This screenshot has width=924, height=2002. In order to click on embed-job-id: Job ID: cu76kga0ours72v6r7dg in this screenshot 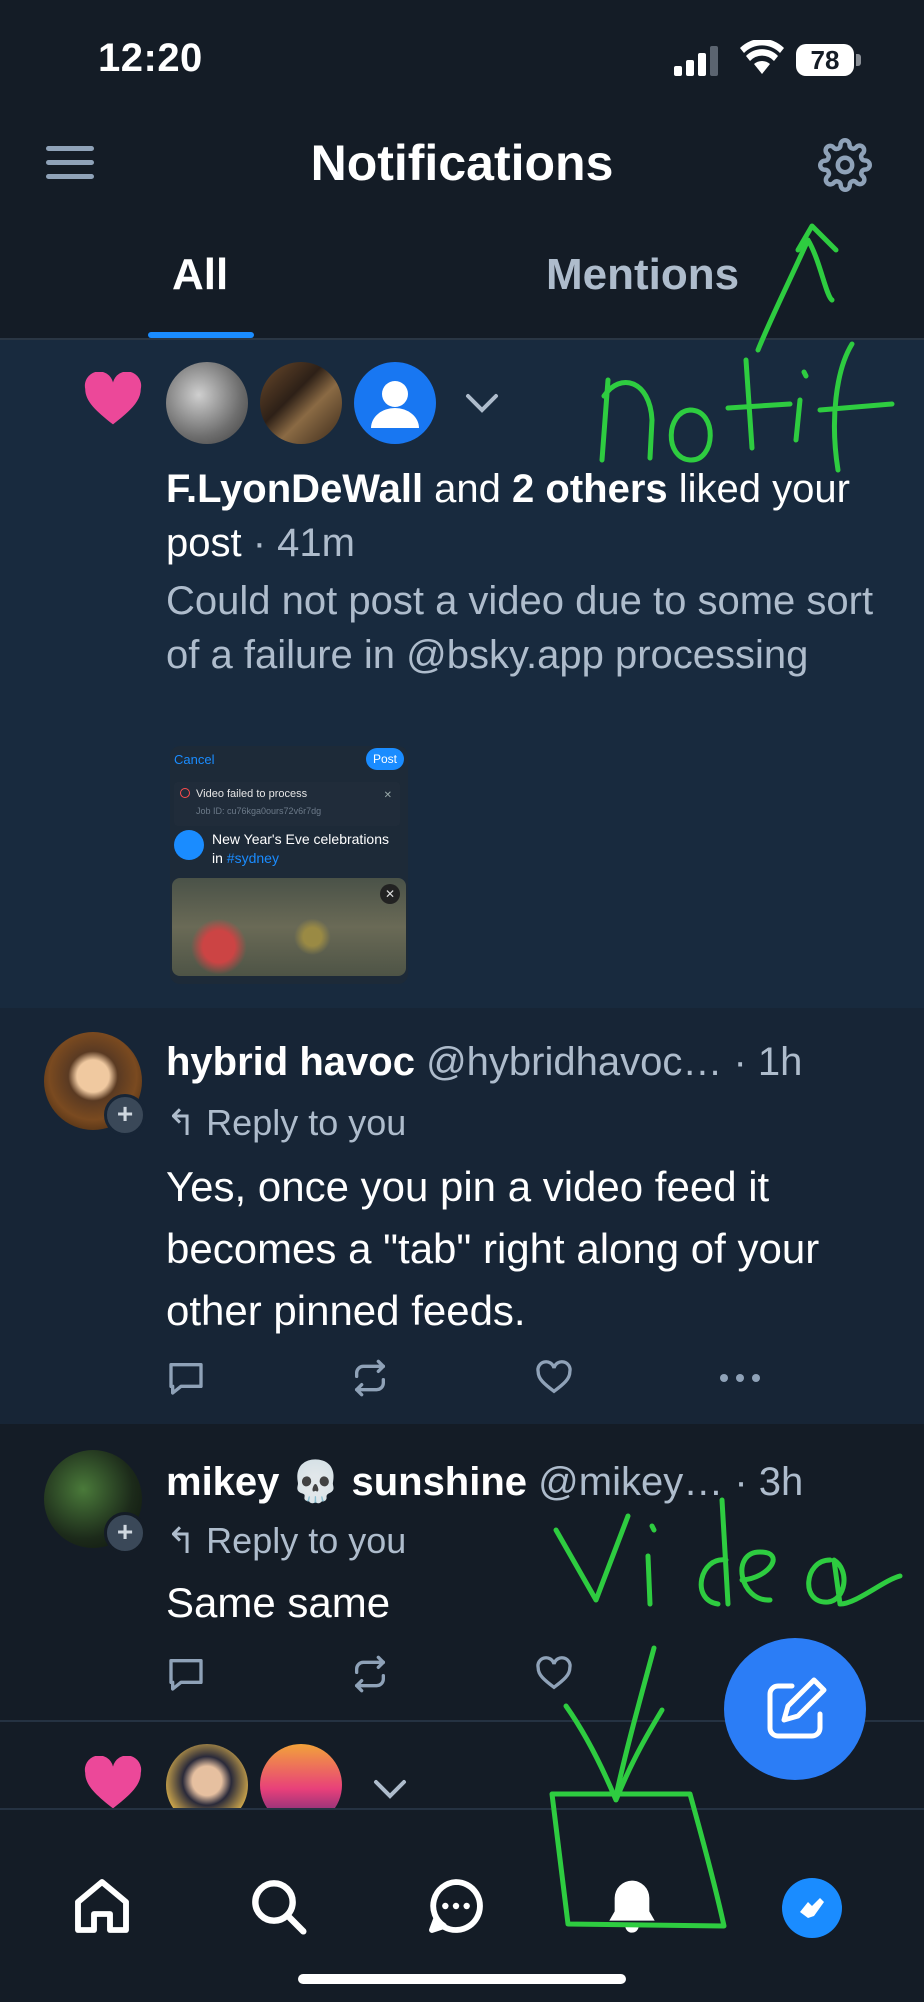, I will do `click(259, 811)`.